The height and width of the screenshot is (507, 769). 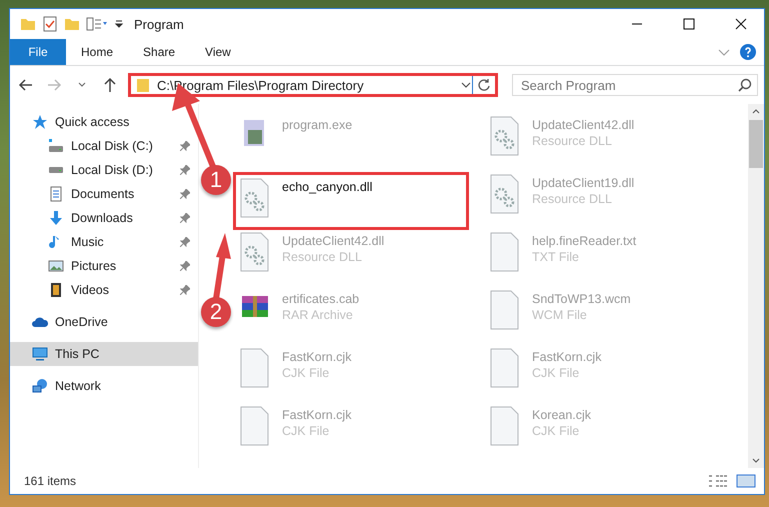 I want to click on sidebar-item: Network, so click(x=104, y=386).